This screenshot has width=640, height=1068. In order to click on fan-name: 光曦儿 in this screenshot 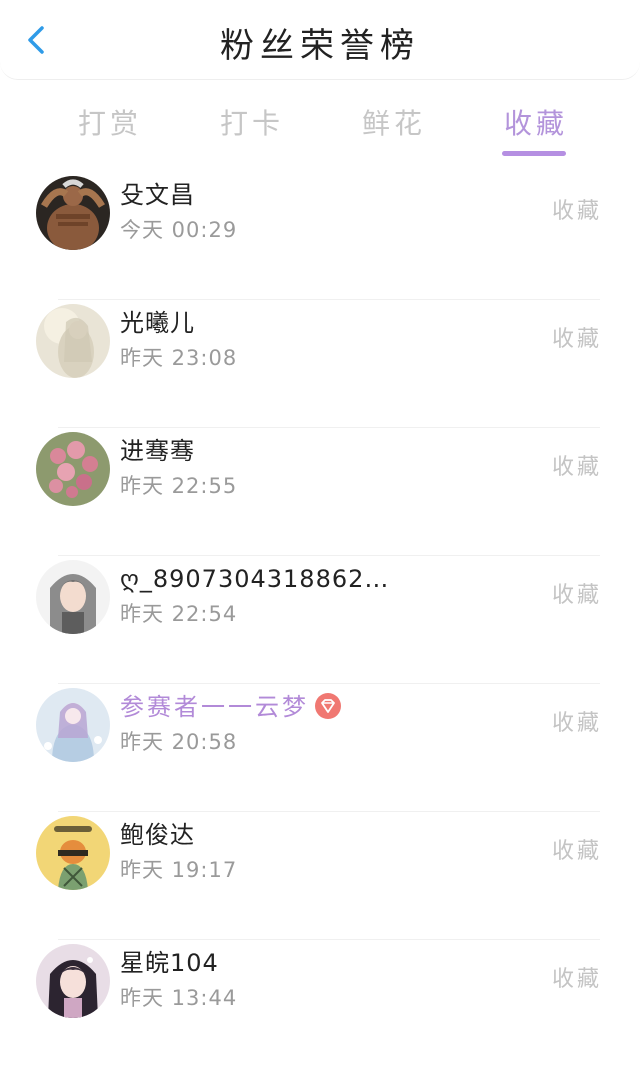, I will do `click(157, 323)`.